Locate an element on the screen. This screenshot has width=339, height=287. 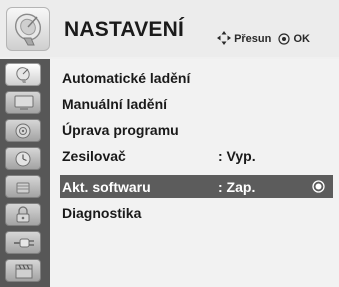
ok-button-icon is located at coordinates (284, 39).